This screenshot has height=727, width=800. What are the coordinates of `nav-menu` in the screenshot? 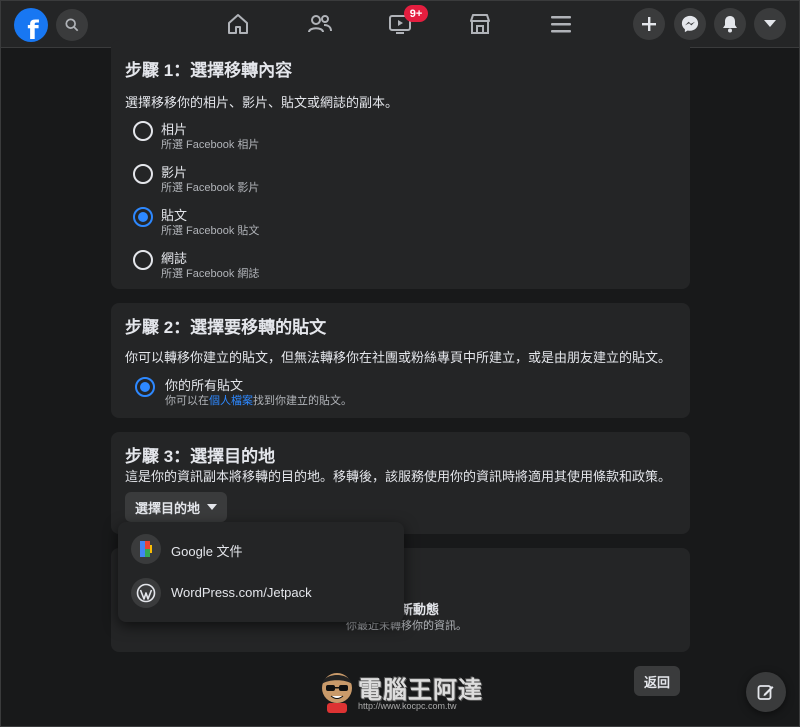 It's located at (561, 24).